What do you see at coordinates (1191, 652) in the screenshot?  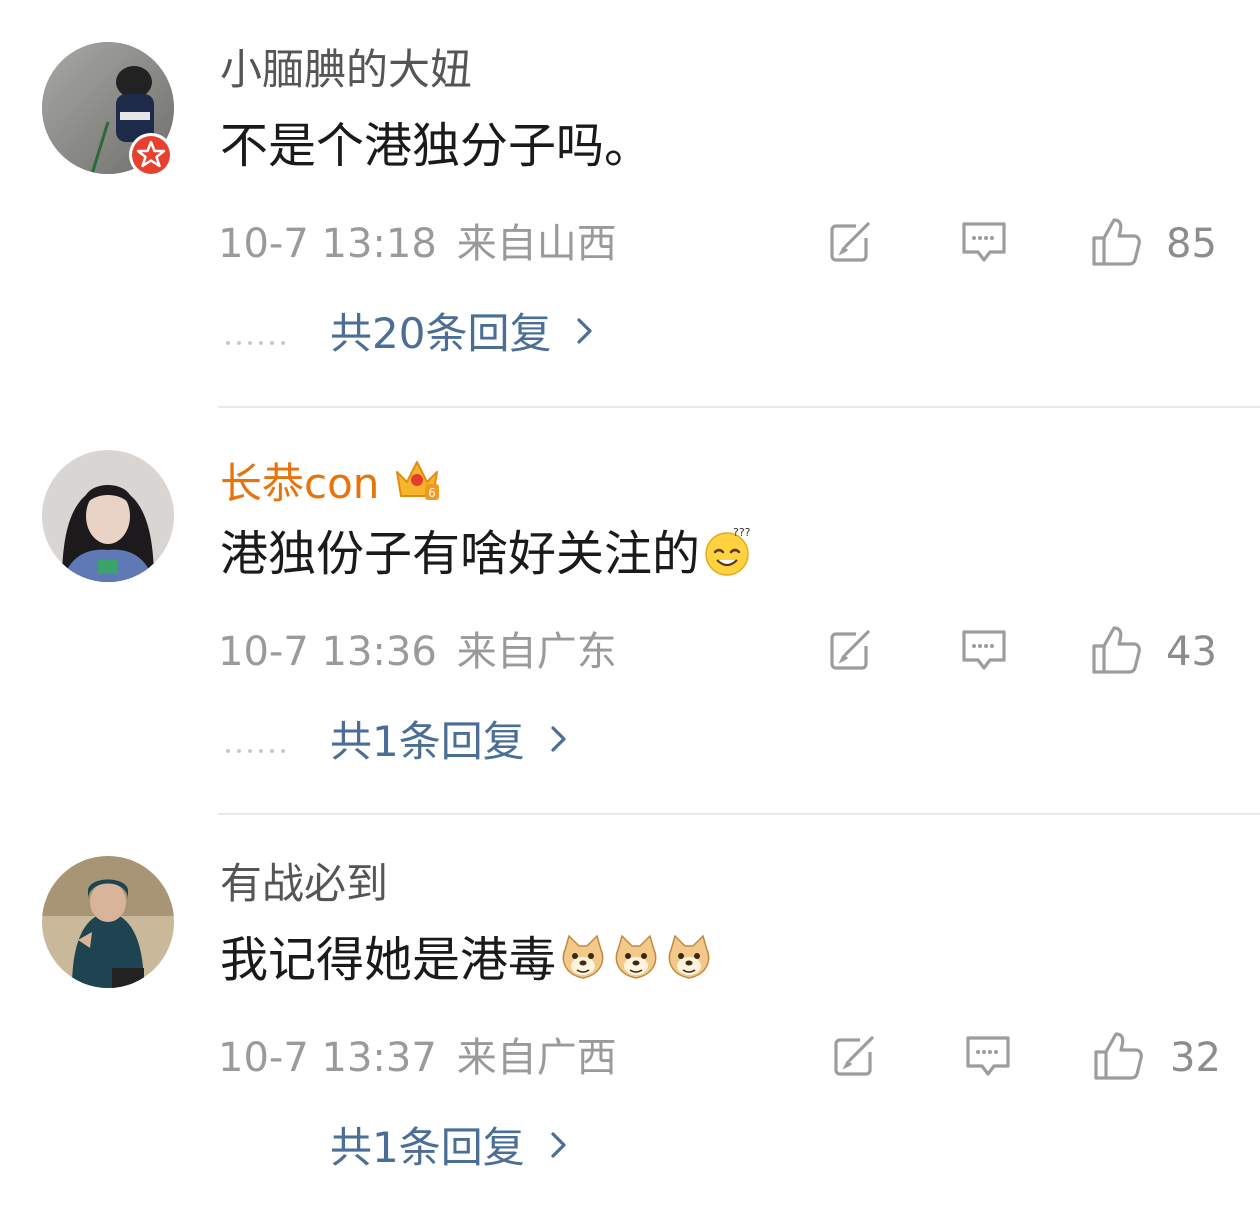 I see `like-count: 43` at bounding box center [1191, 652].